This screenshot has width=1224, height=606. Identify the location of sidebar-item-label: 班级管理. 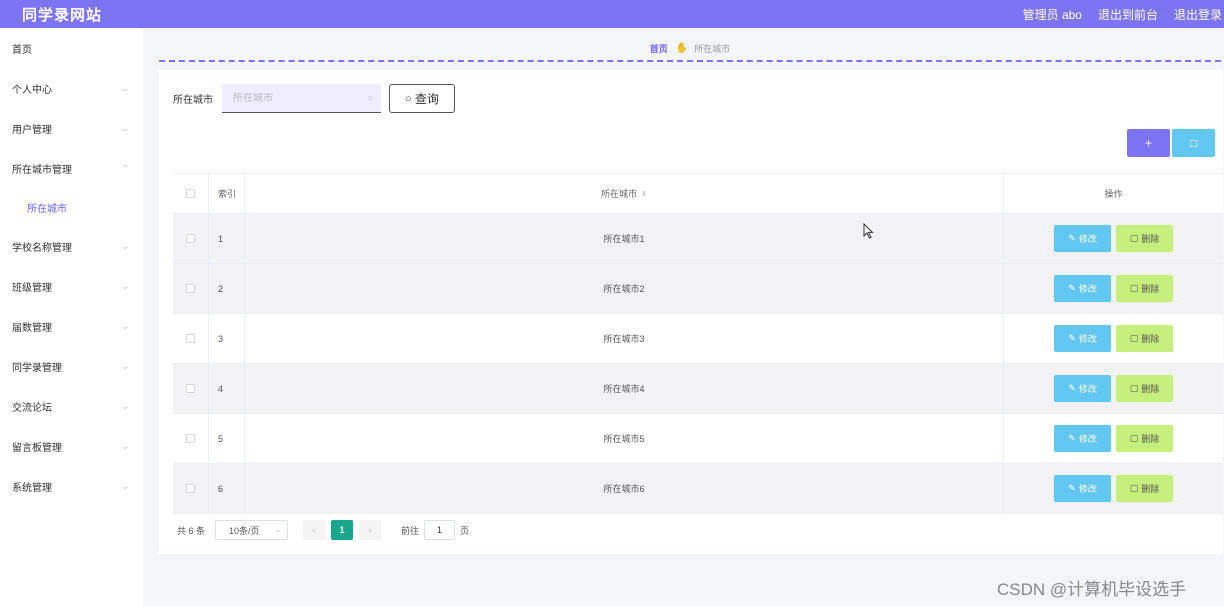
(32, 288).